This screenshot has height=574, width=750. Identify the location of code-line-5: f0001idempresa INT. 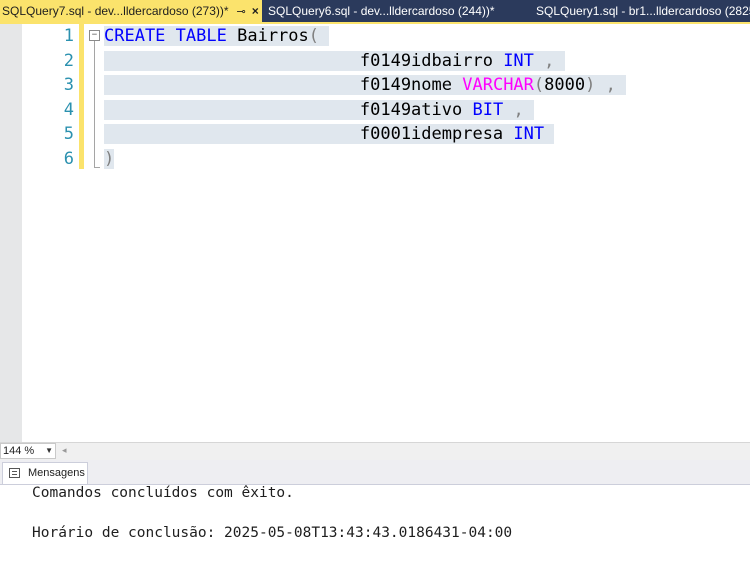
(329, 134).